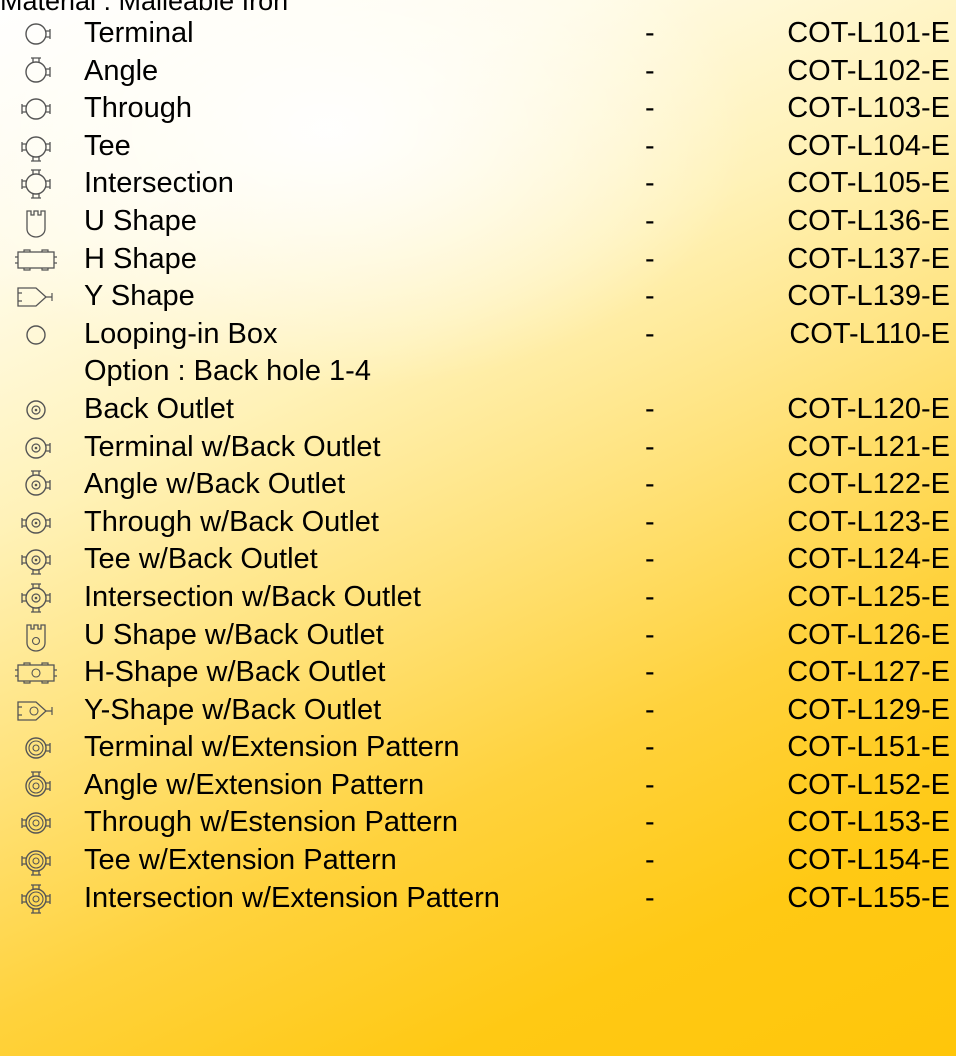  I want to click on product-code: COT-L122-E, so click(868, 484).